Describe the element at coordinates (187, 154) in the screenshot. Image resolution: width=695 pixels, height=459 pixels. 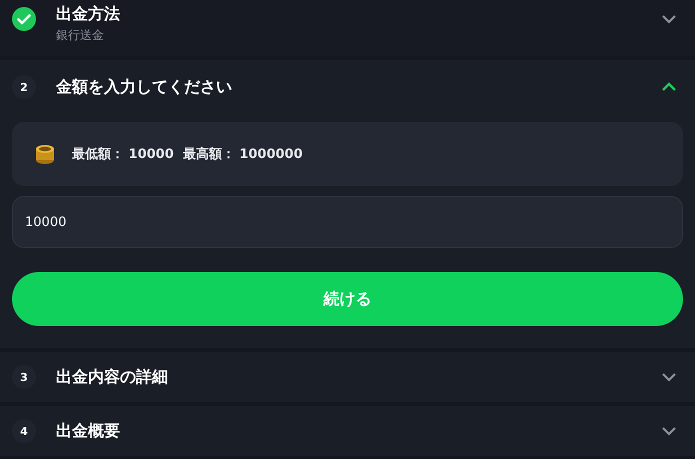
I see `limits-text: 最低額： 10000 最高額： 1000000` at that location.